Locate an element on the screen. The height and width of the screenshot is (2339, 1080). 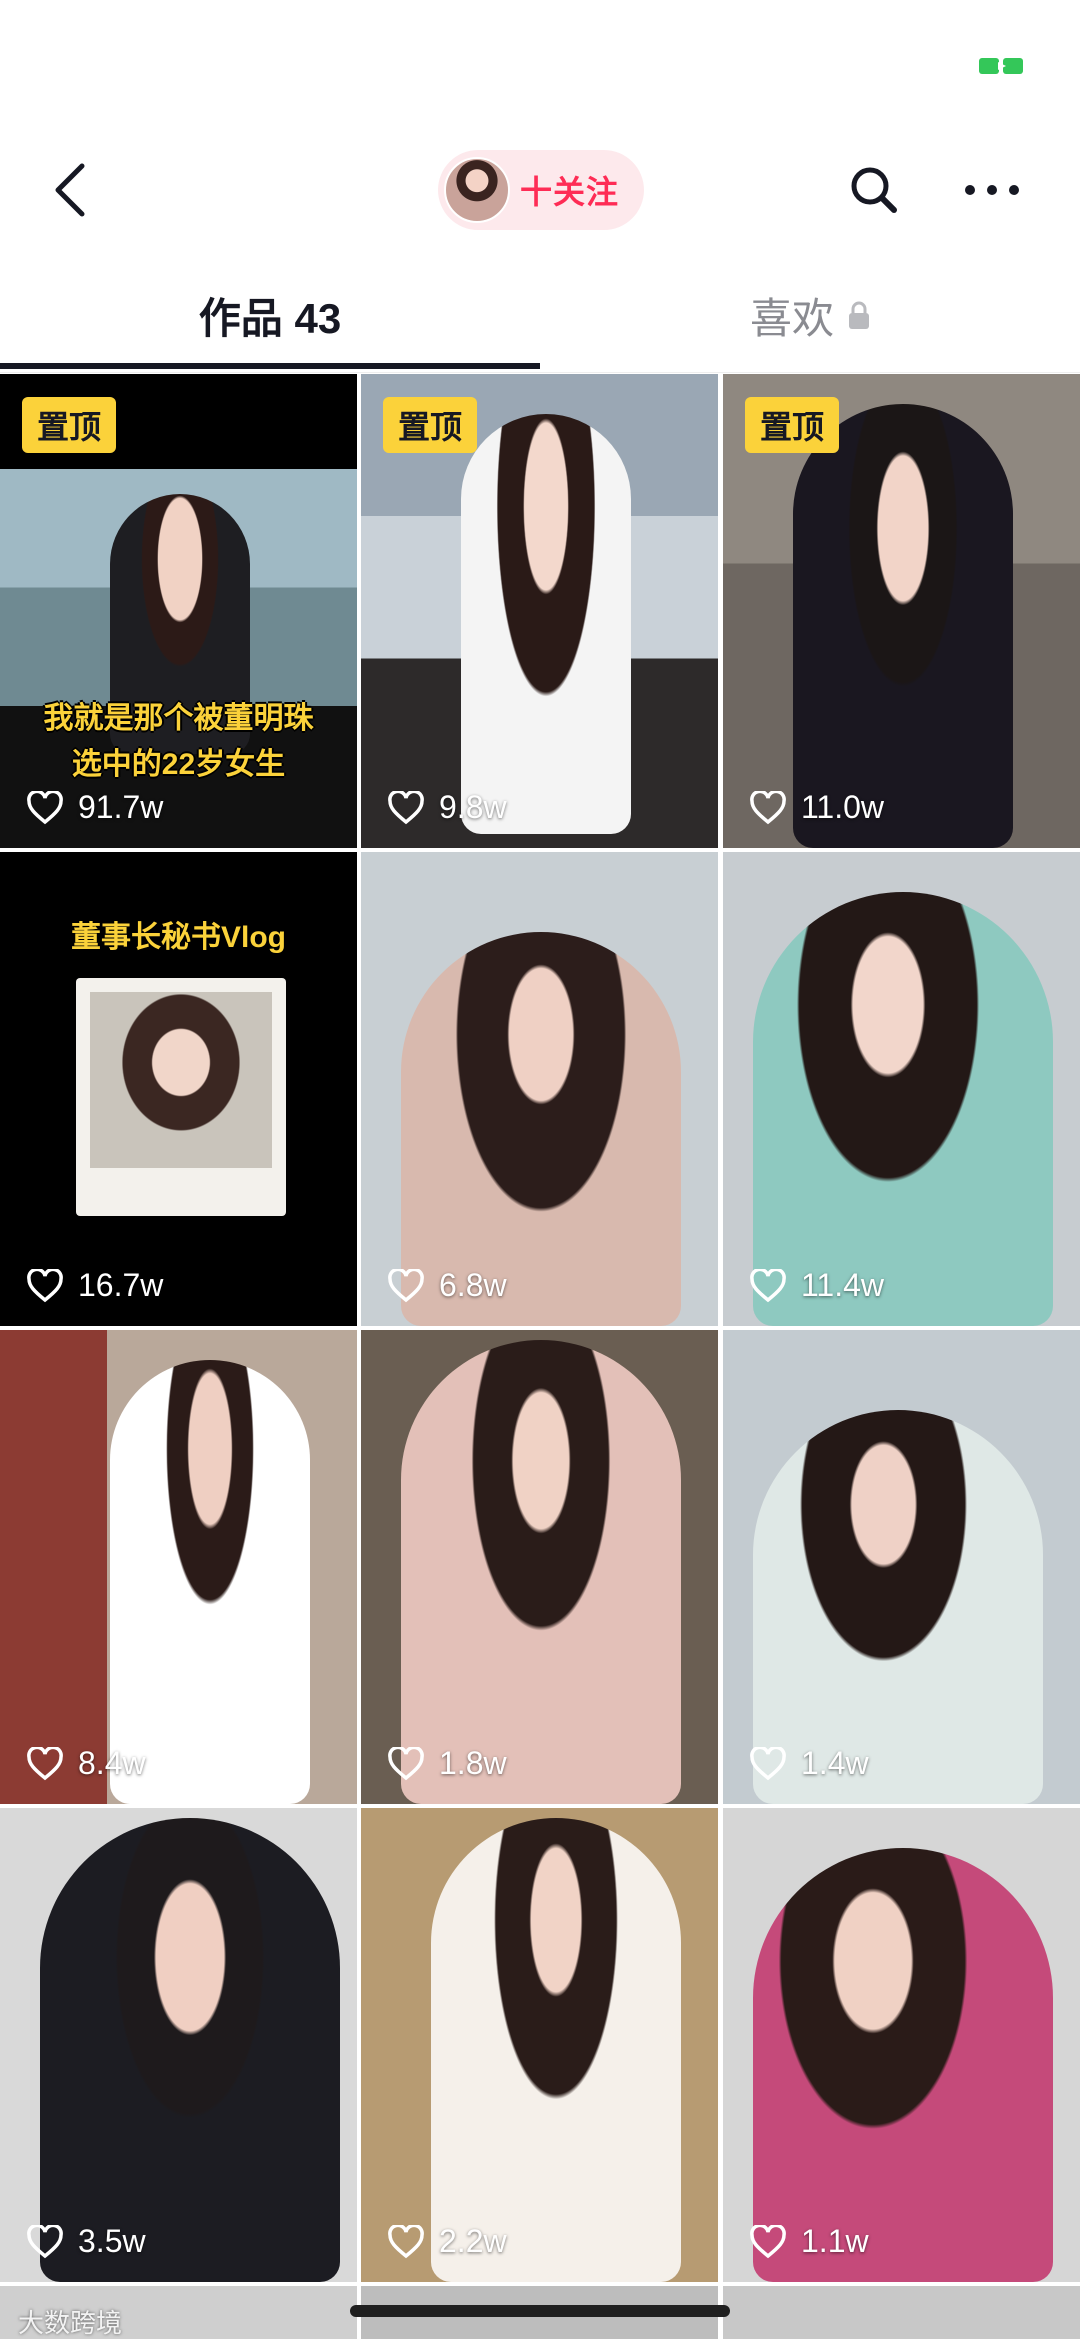
more-button is located at coordinates (992, 190).